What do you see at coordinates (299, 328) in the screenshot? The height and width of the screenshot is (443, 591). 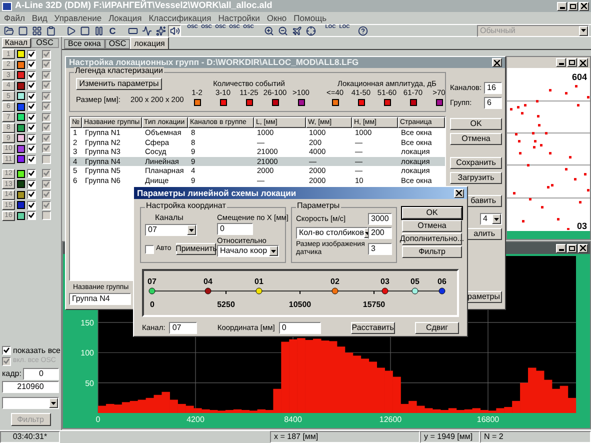 I see `coordinate-field: 0` at bounding box center [299, 328].